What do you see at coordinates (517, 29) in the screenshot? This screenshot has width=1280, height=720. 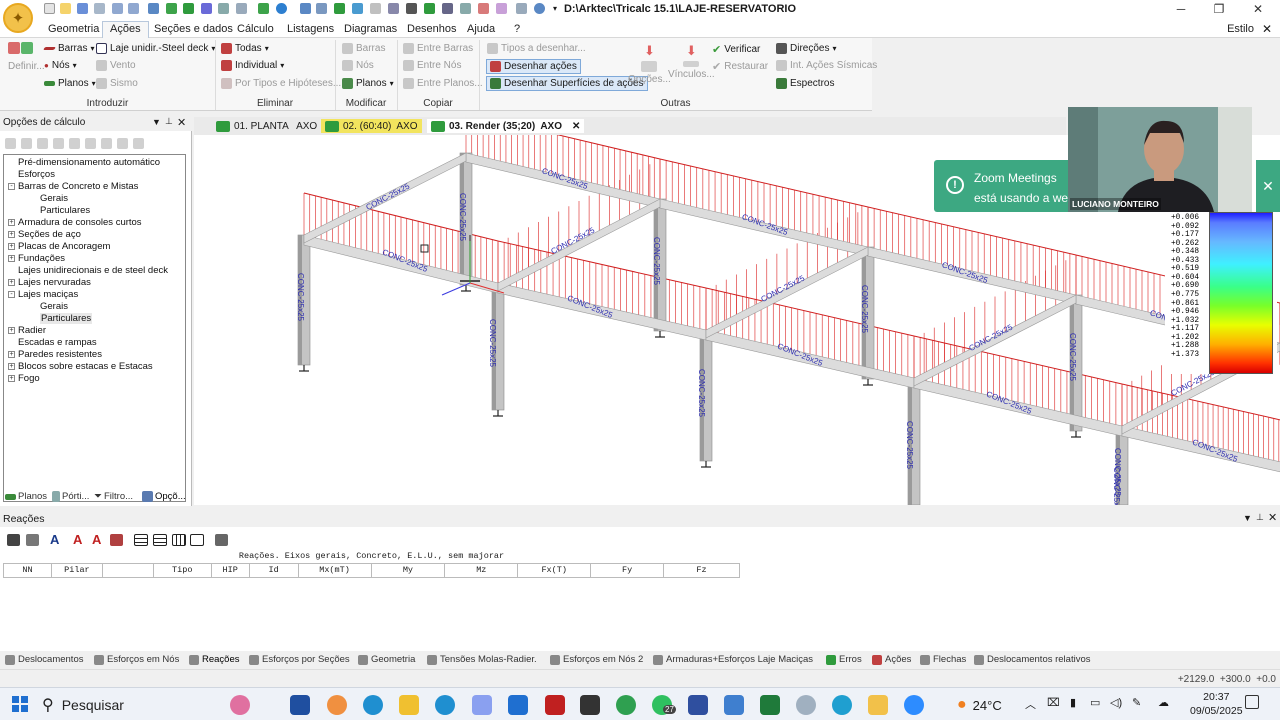 I see `menu-help: ?` at bounding box center [517, 29].